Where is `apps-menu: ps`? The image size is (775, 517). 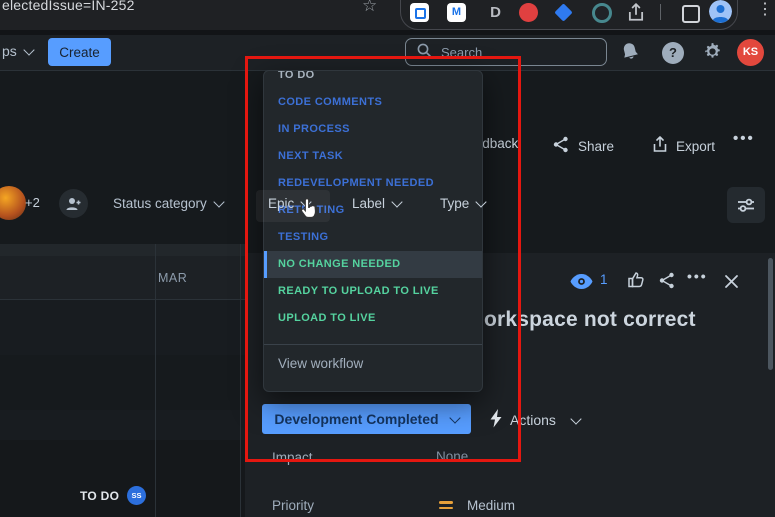
apps-menu: ps is located at coordinates (18, 51).